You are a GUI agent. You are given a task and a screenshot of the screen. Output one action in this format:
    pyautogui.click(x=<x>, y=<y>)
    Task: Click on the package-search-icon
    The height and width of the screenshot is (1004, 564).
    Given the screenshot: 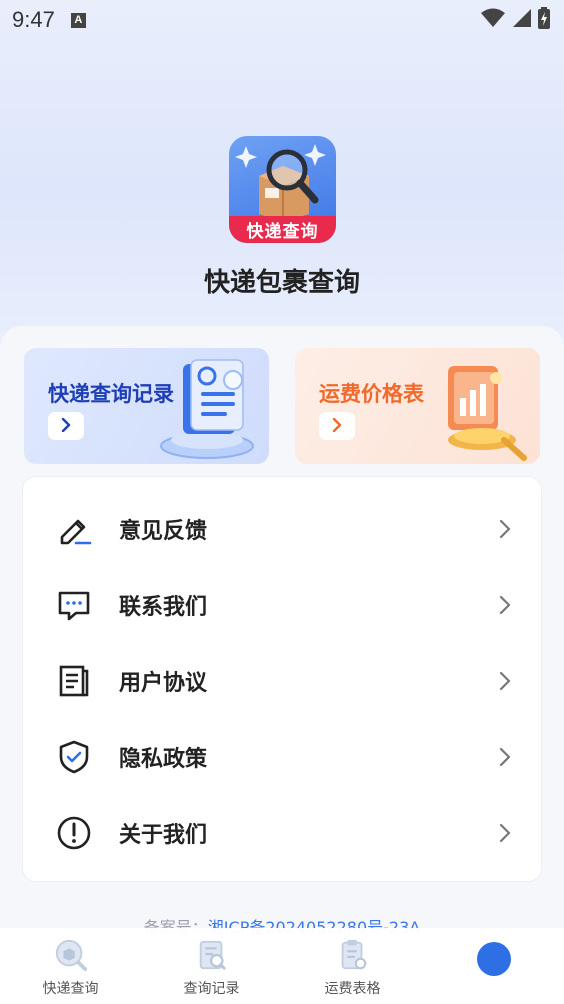 What is the action you would take?
    pyautogui.click(x=71, y=955)
    